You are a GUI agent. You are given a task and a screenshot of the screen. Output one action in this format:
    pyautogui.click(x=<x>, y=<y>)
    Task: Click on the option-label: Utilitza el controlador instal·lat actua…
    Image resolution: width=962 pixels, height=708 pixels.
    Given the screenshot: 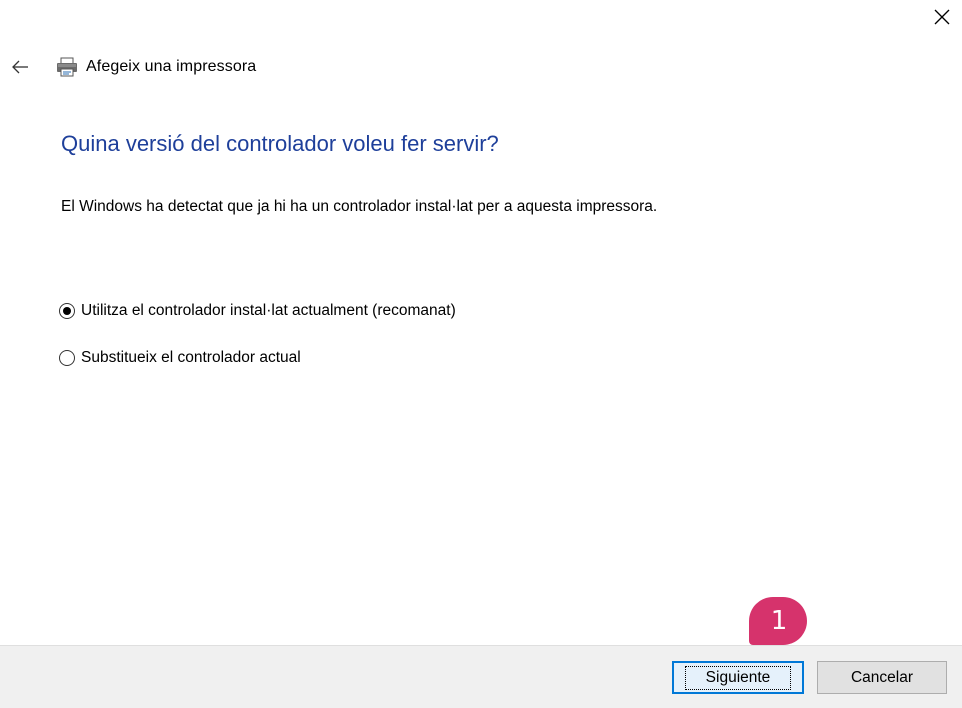 What is the action you would take?
    pyautogui.click(x=268, y=310)
    